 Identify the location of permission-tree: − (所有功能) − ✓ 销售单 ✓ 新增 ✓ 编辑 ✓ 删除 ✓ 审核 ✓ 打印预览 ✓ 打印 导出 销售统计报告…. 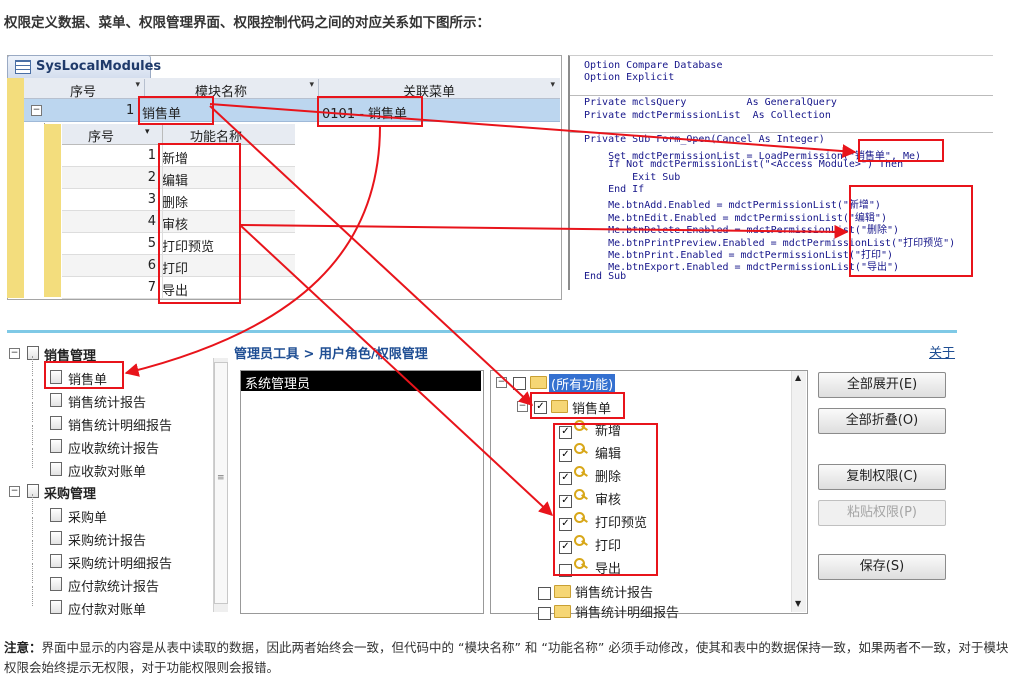
(649, 495).